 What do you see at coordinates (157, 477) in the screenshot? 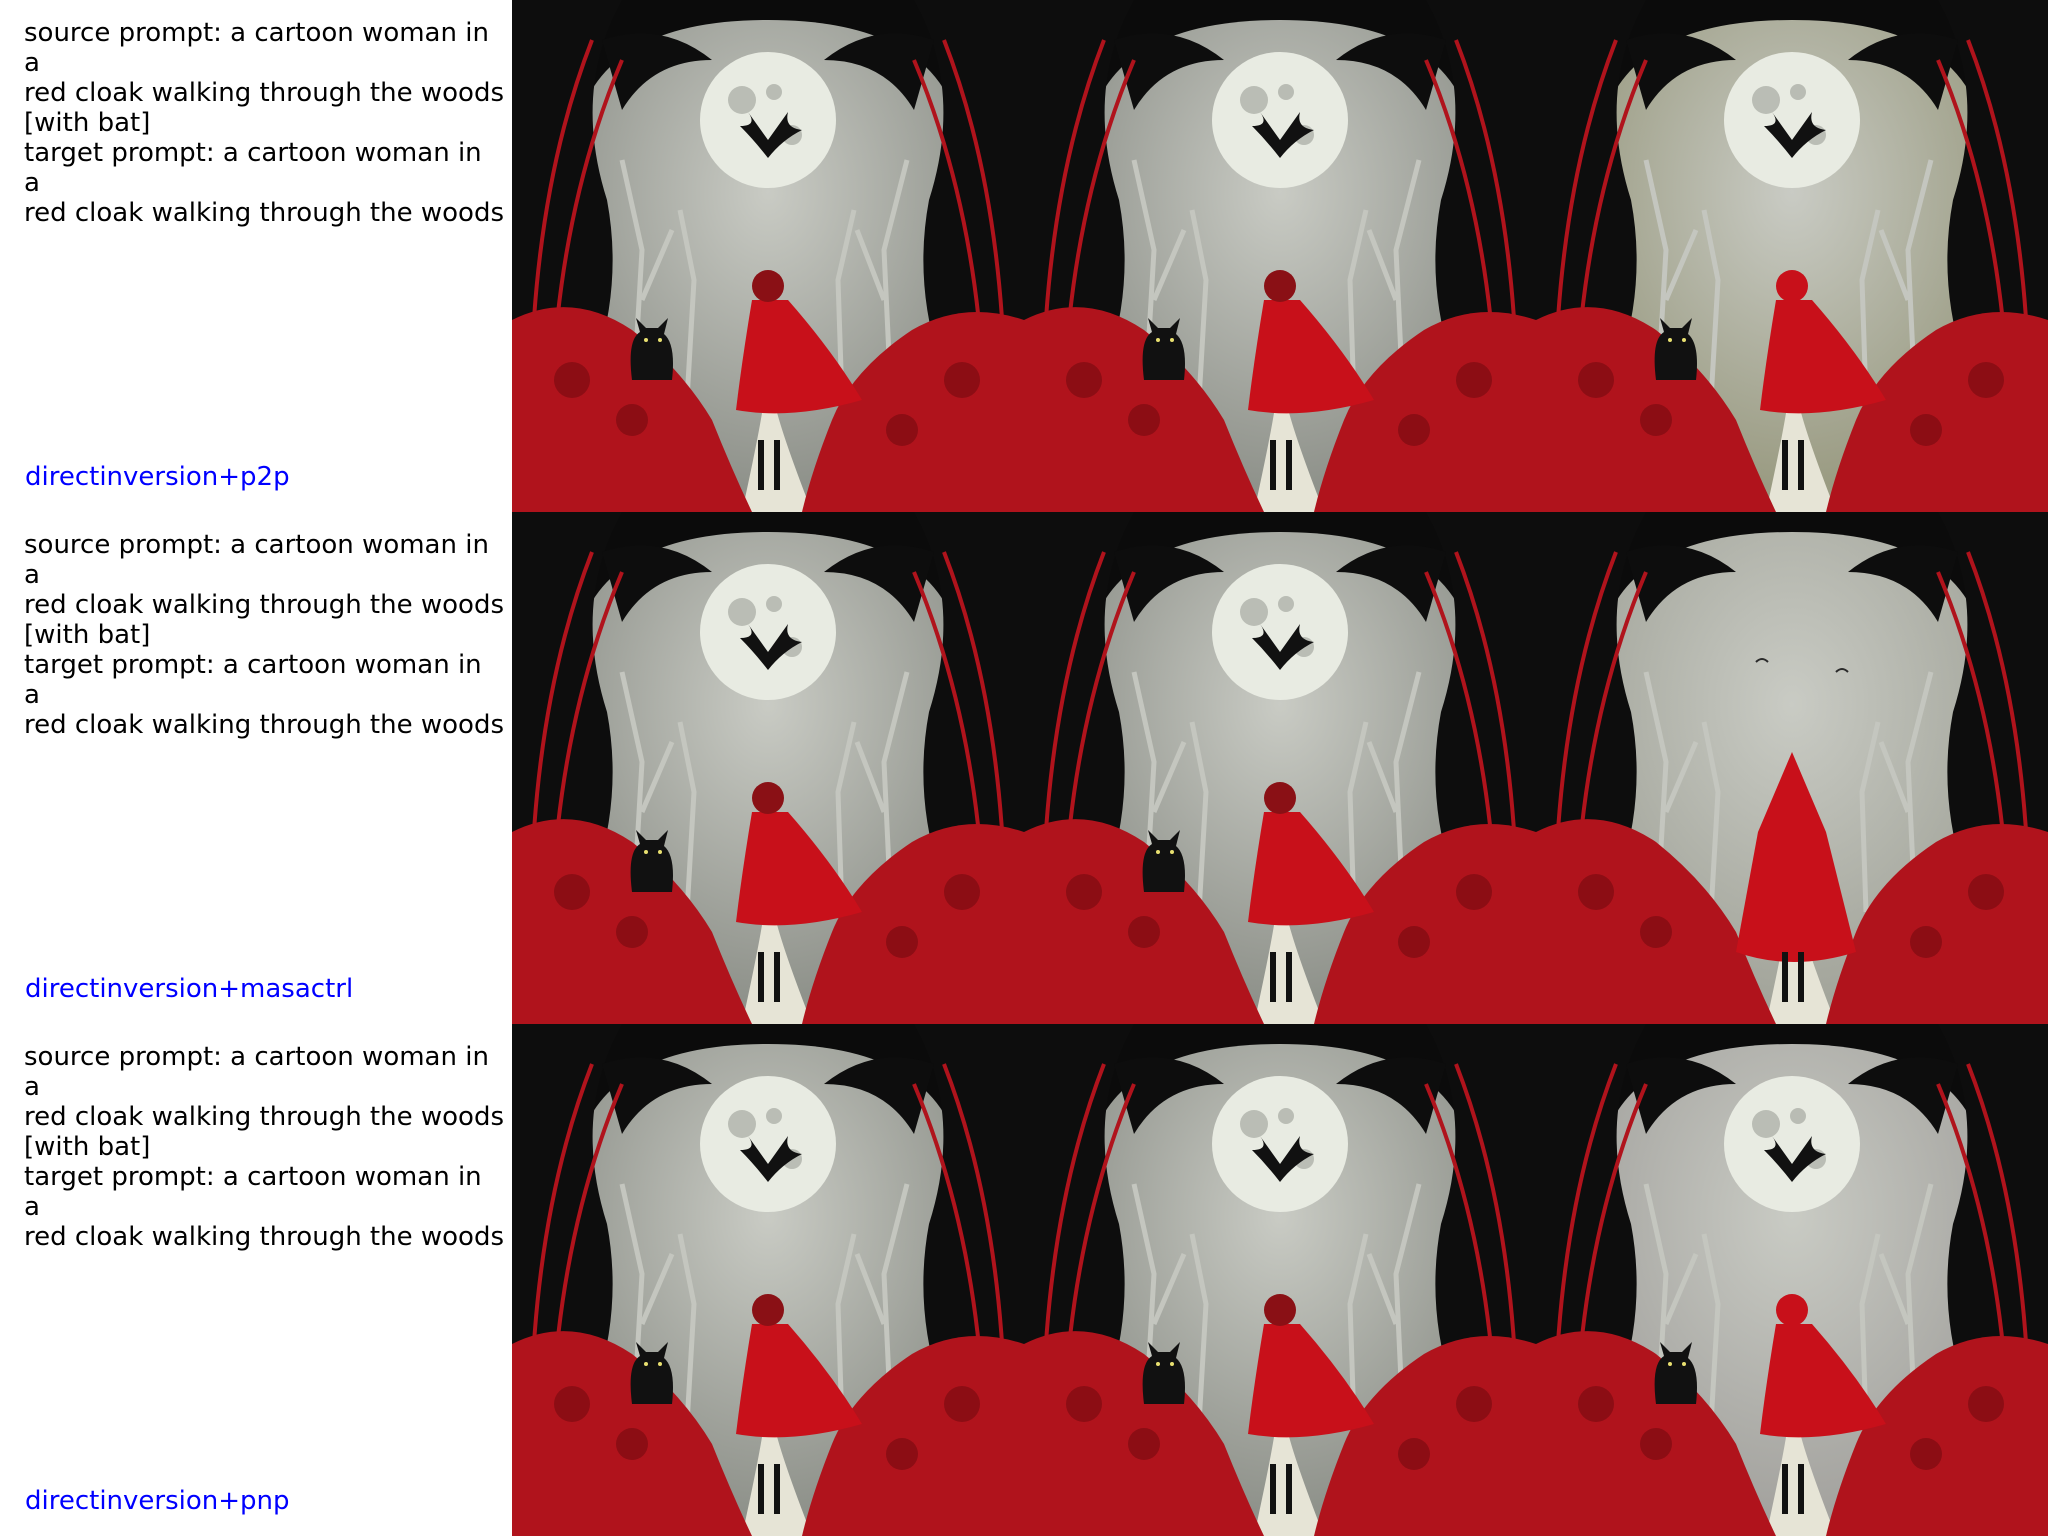
I see `method-label: directinversion+p2p` at bounding box center [157, 477].